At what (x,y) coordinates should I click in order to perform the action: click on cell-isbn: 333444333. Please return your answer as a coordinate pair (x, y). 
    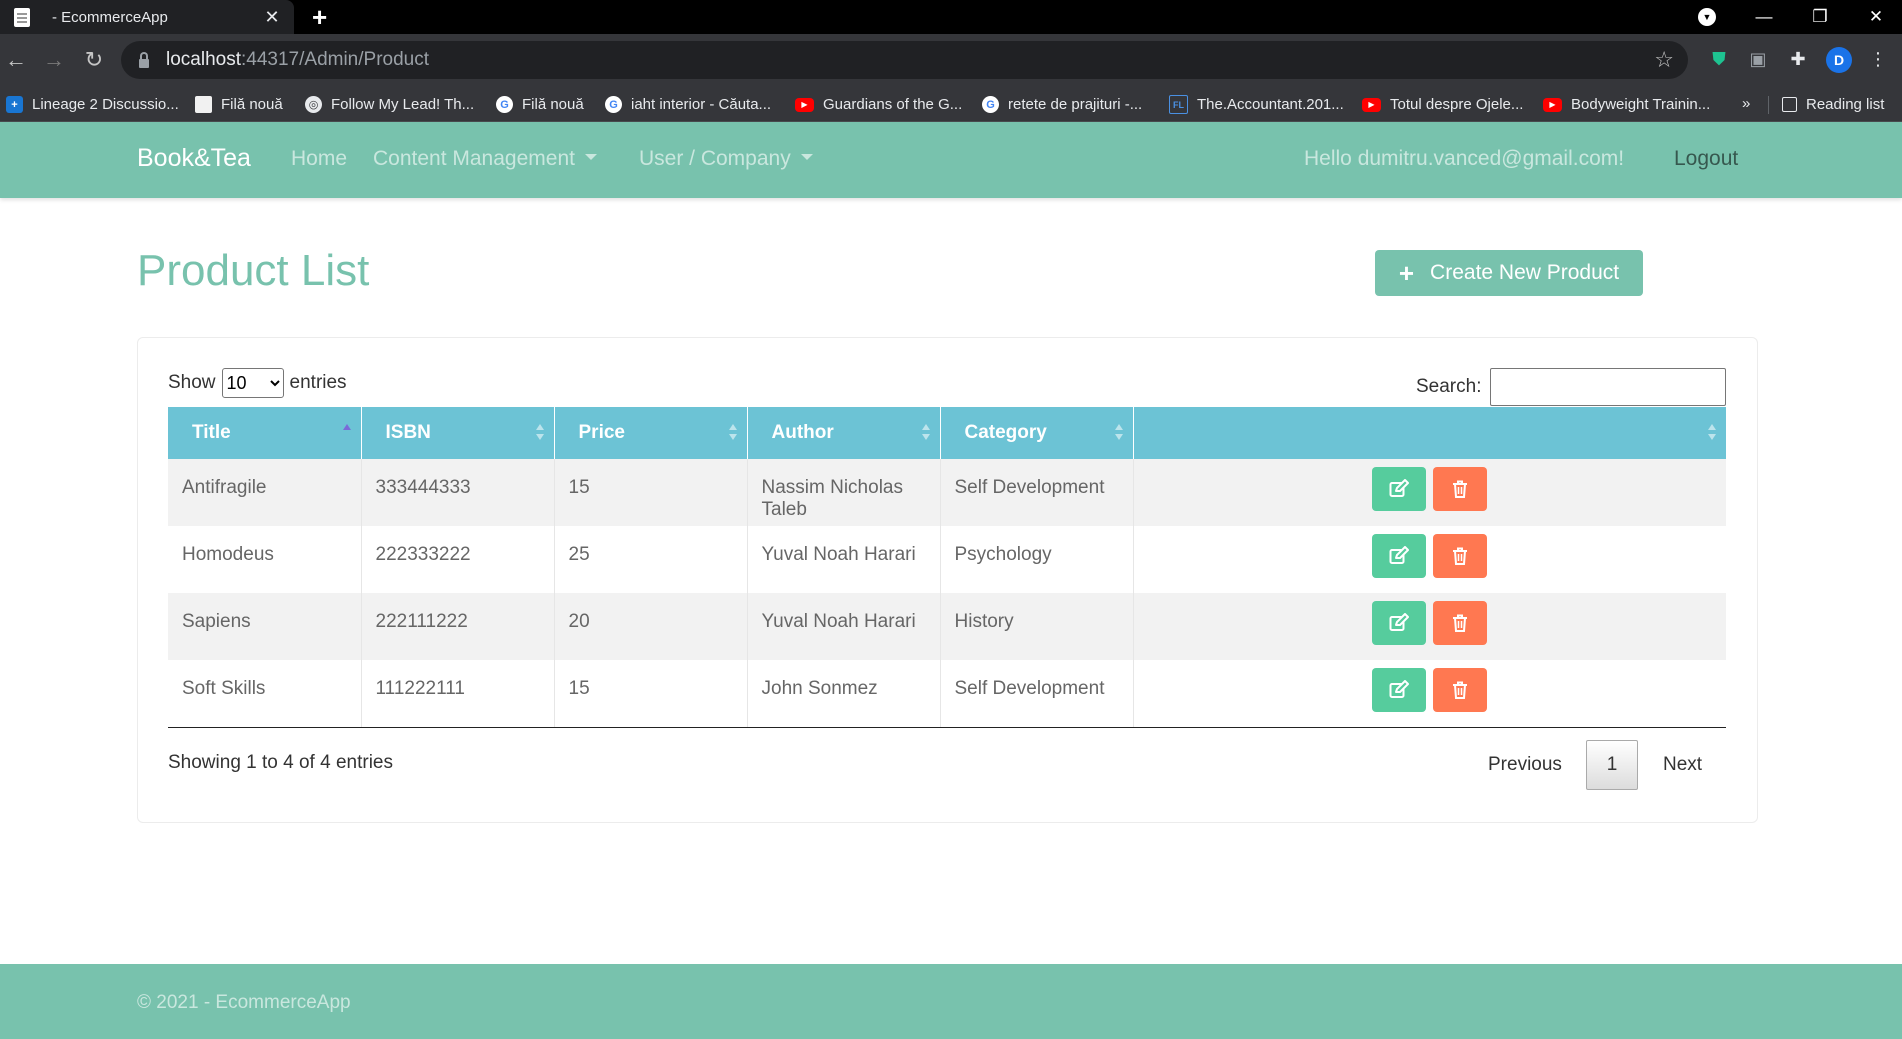
    Looking at the image, I should click on (458, 492).